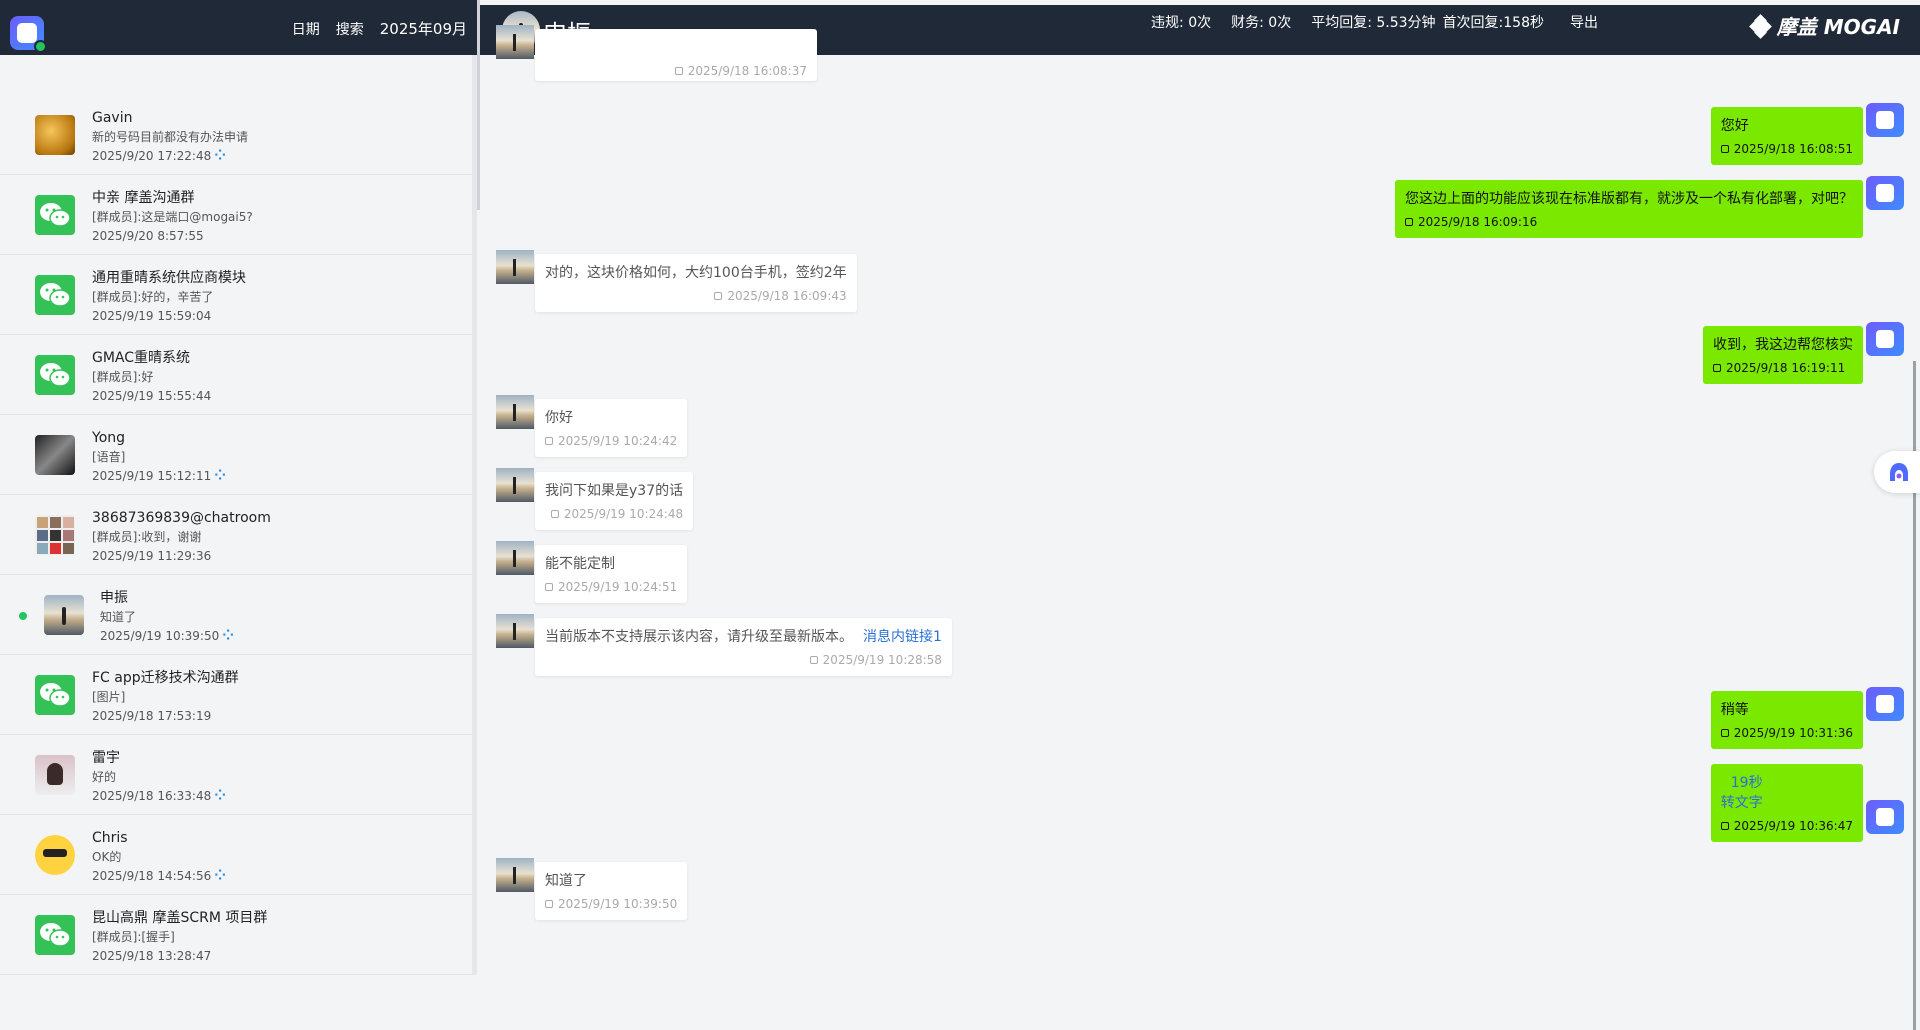 The image size is (1920, 1030). What do you see at coordinates (882, 660) in the screenshot?
I see `message-time: 2025/9/19 10:28:58` at bounding box center [882, 660].